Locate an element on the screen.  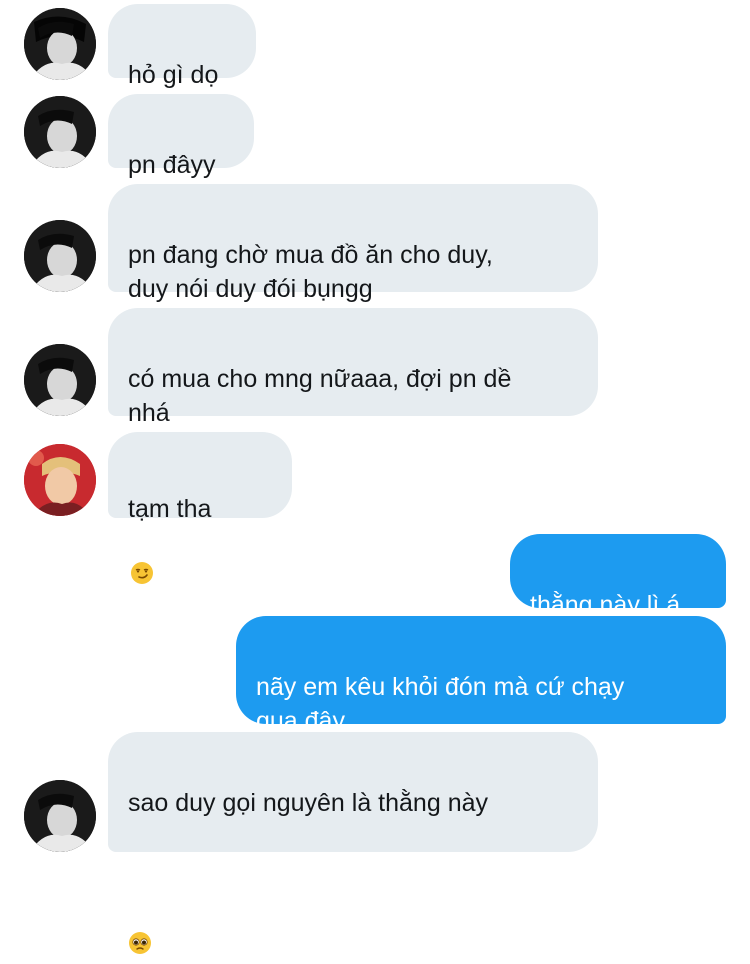
message-text: sao duy gọi nguyên là thằng này is located at coordinates (308, 803).